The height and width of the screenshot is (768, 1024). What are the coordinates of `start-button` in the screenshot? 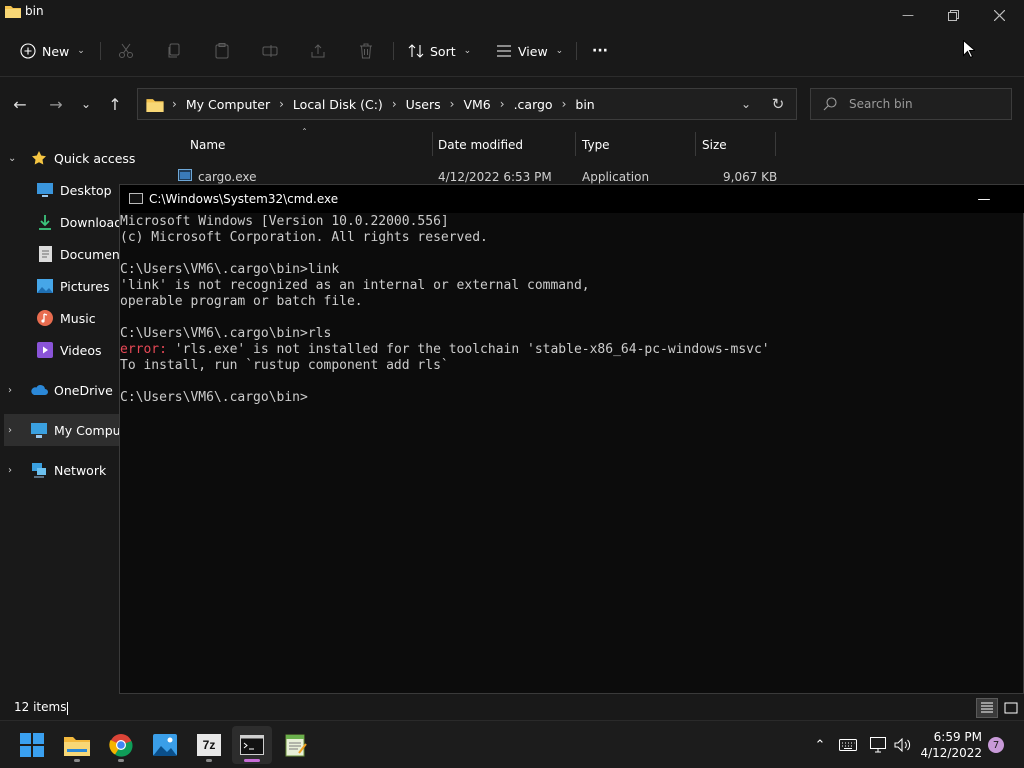 It's located at (32, 745).